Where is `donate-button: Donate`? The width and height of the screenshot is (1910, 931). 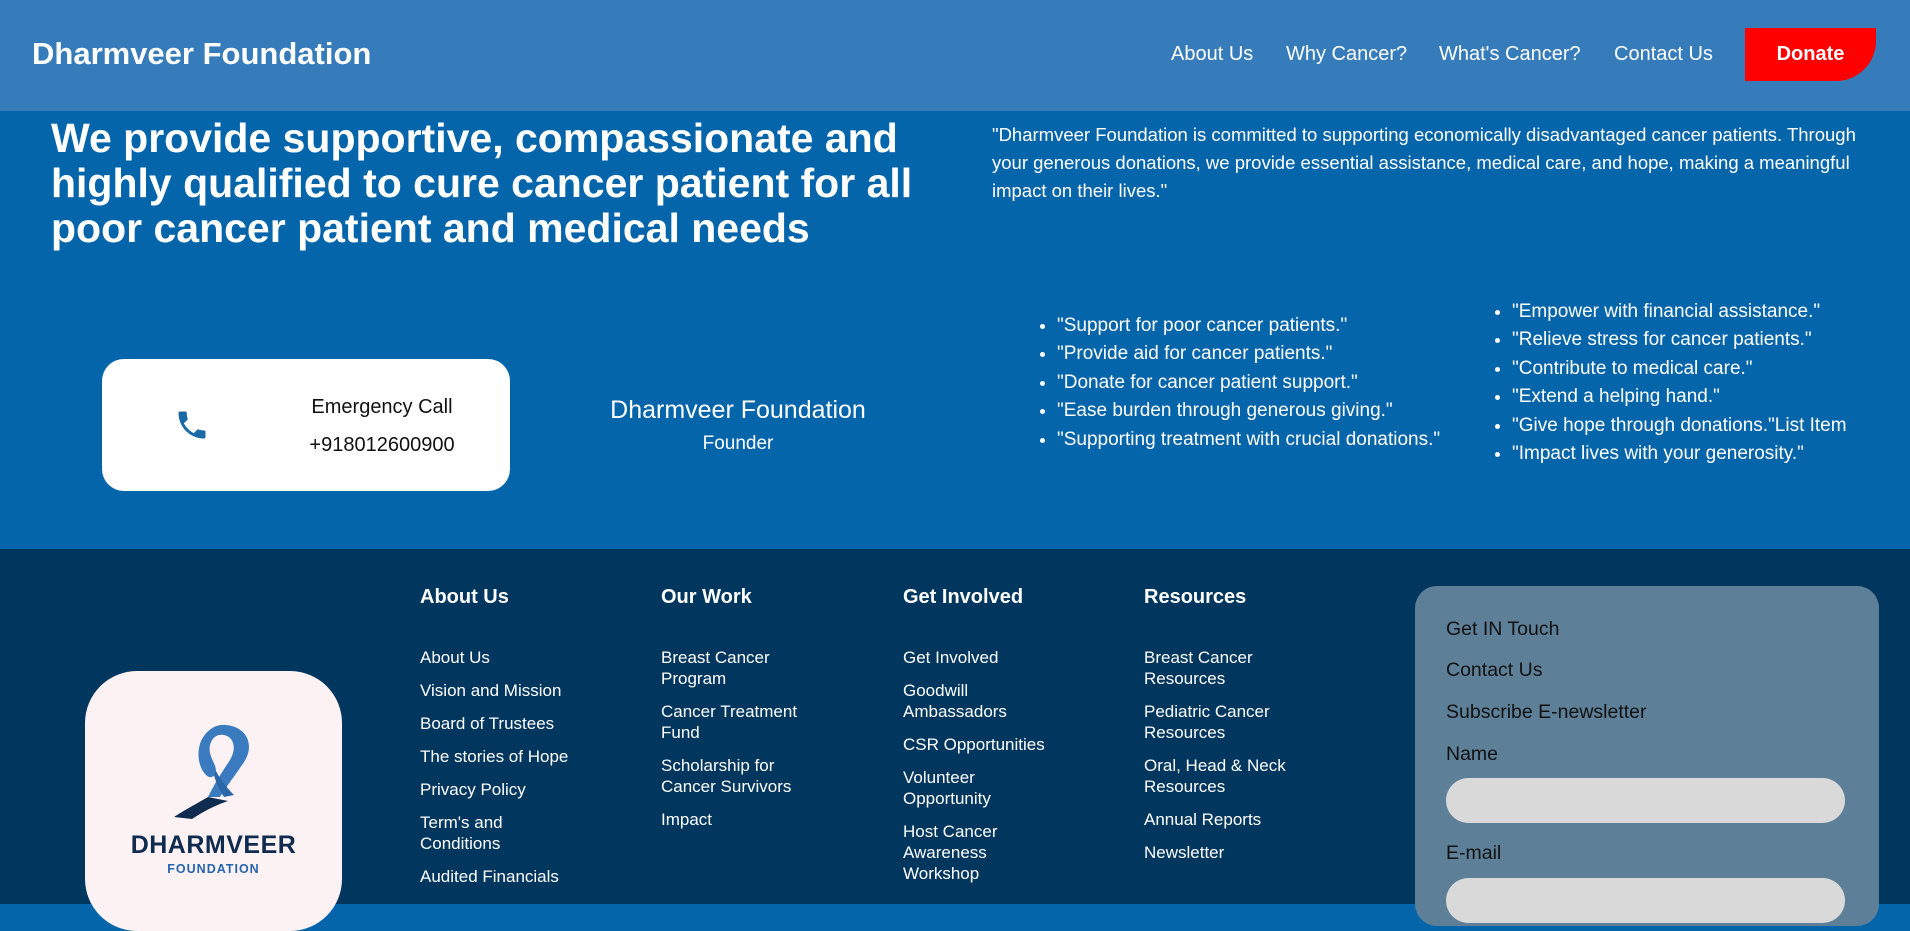 donate-button: Donate is located at coordinates (1810, 54).